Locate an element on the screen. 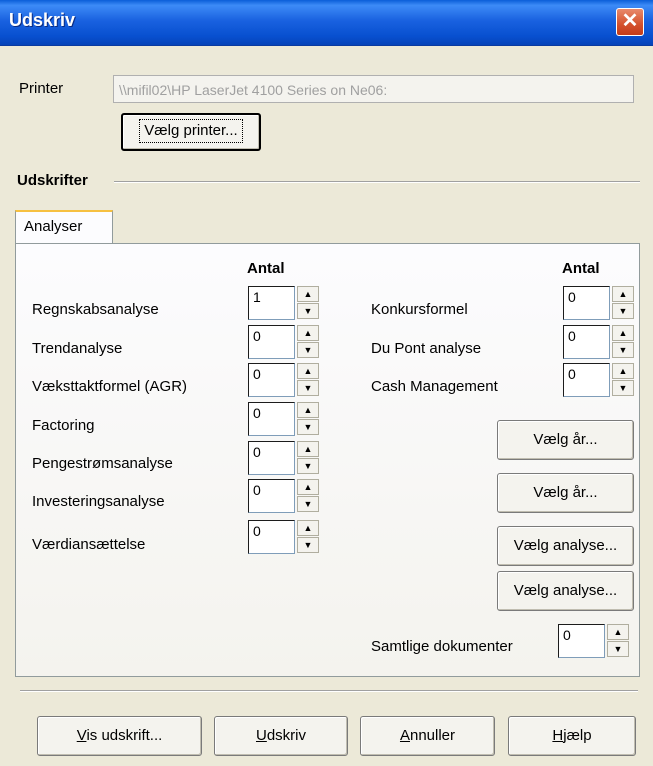 Image resolution: width=653 pixels, height=766 pixels. section-divider is located at coordinates (377, 182).